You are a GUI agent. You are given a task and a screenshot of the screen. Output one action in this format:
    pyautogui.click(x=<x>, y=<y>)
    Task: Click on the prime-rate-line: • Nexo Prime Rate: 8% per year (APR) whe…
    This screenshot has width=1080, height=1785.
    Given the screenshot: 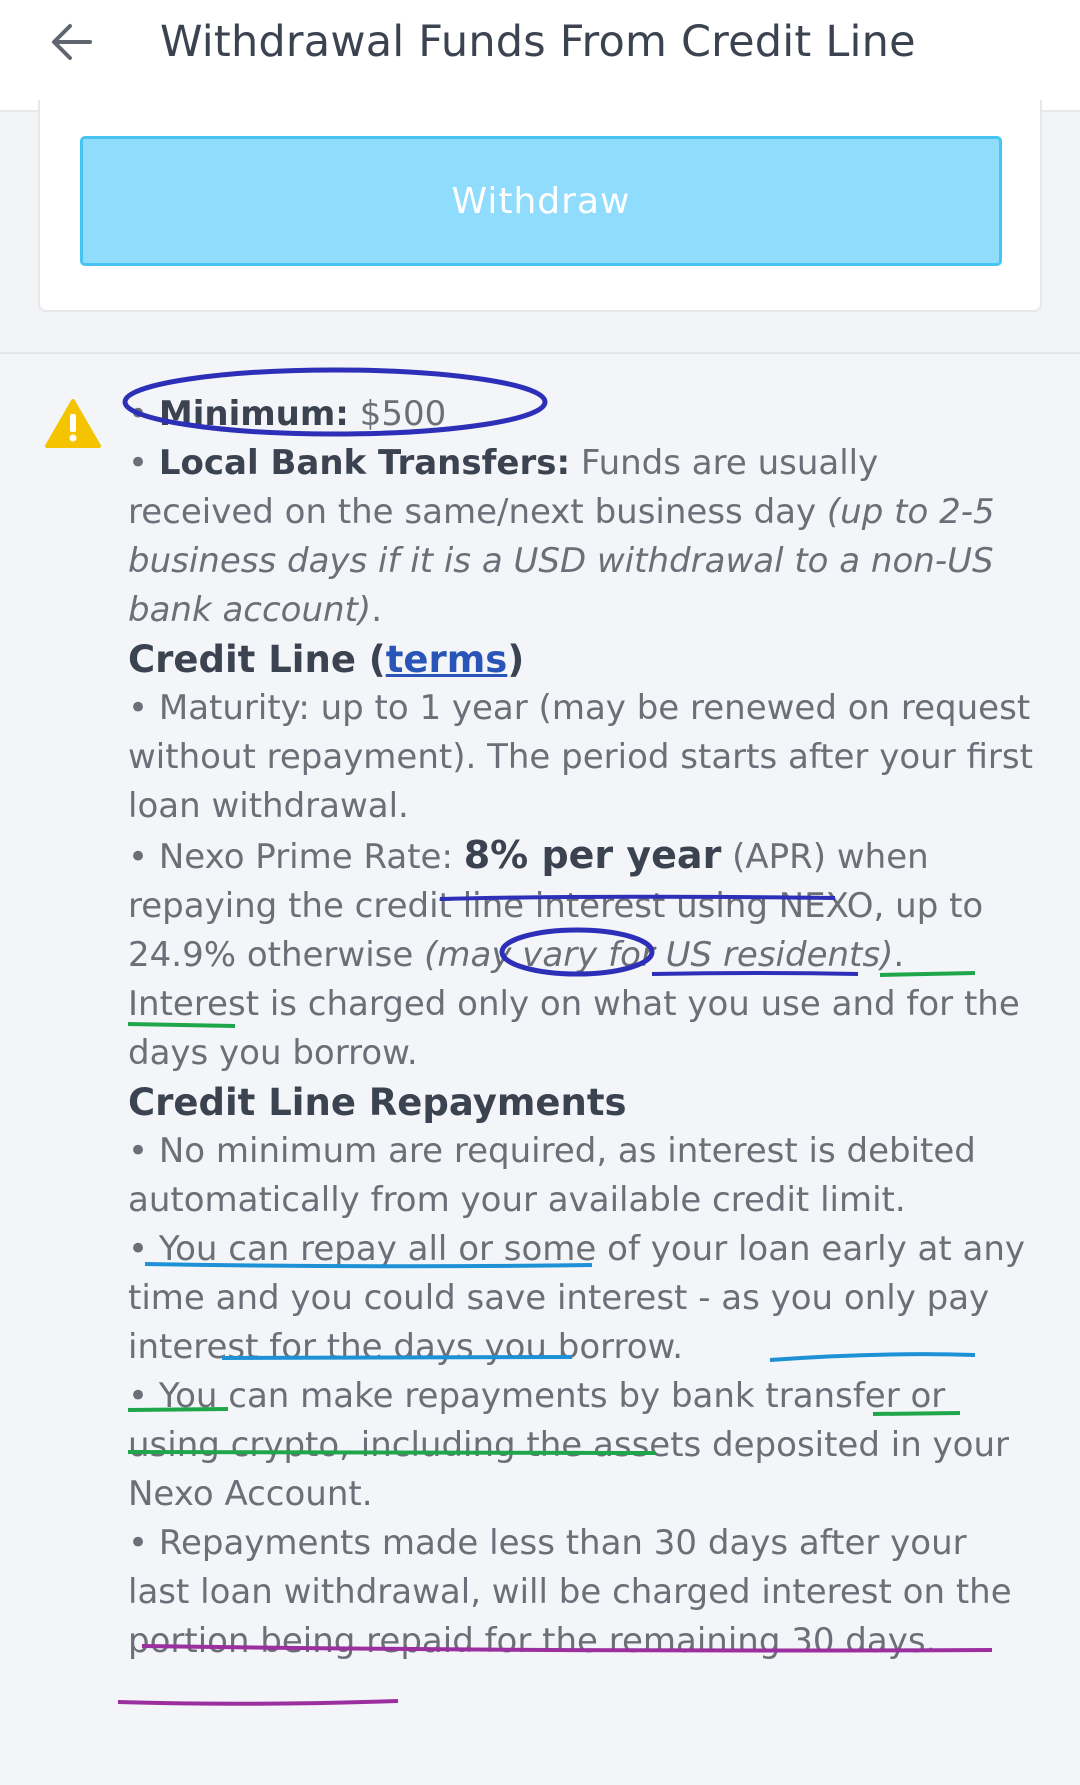 What is the action you would take?
    pyautogui.click(x=580, y=954)
    